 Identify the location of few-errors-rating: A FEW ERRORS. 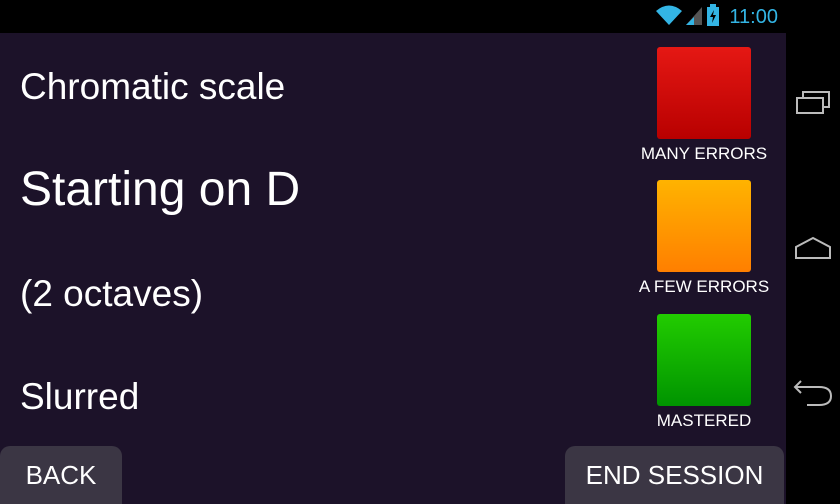
(704, 238).